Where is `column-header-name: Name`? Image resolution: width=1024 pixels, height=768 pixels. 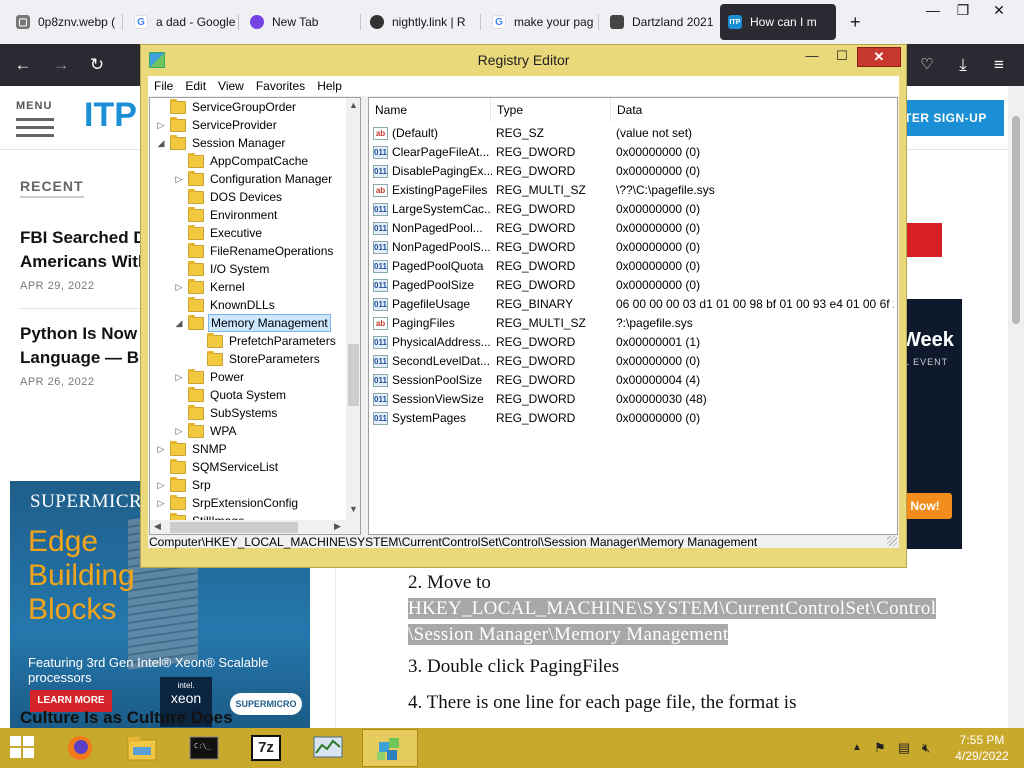 column-header-name: Name is located at coordinates (430, 110).